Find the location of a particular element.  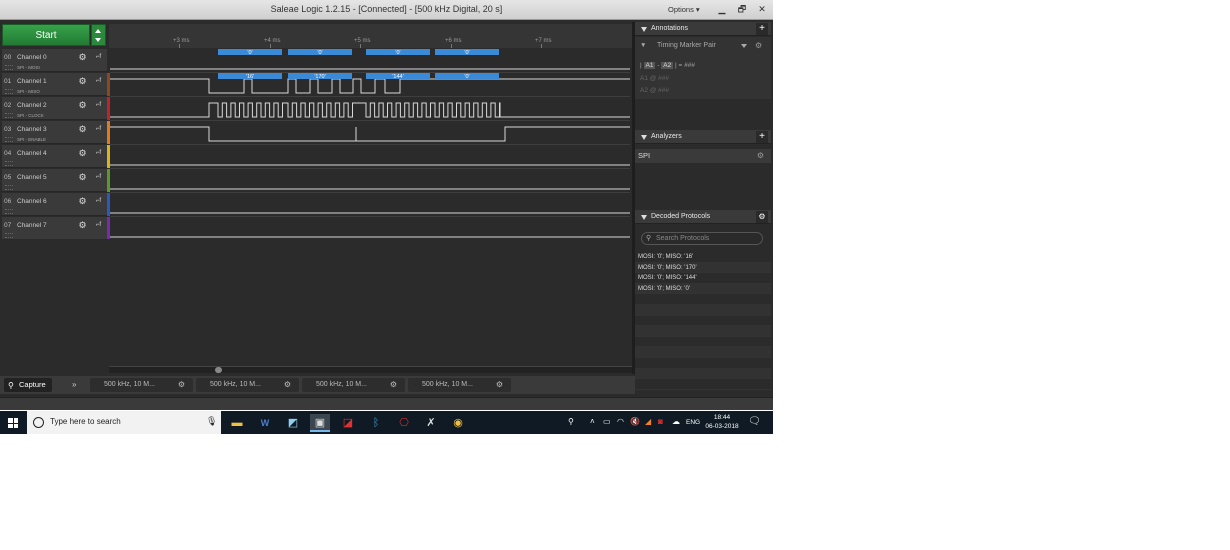

bluetooth-icon: ᛒ is located at coordinates (376, 423).